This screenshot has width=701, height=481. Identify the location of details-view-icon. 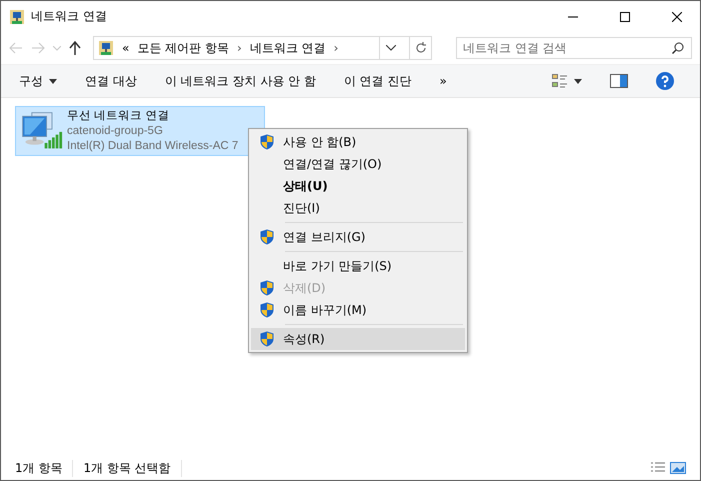
(658, 468).